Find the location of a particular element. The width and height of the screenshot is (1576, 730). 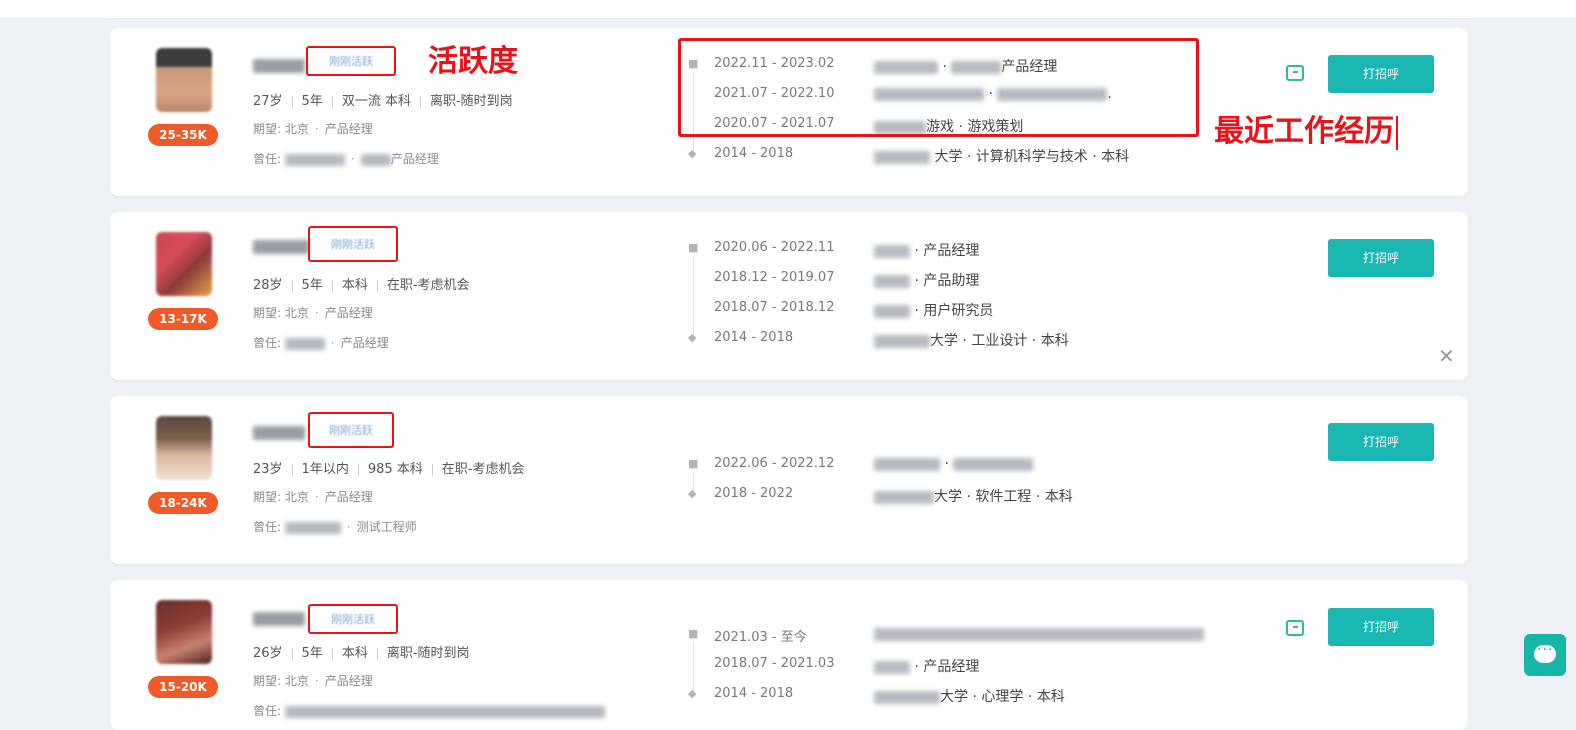

candidate-info: 28岁 5年 本科 在职-考虑机会 is located at coordinates (361, 283).